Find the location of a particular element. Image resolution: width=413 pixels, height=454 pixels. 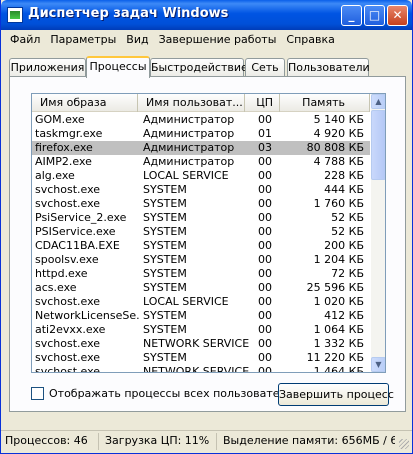

process-name: PsiService_2.exe is located at coordinates (81, 217).